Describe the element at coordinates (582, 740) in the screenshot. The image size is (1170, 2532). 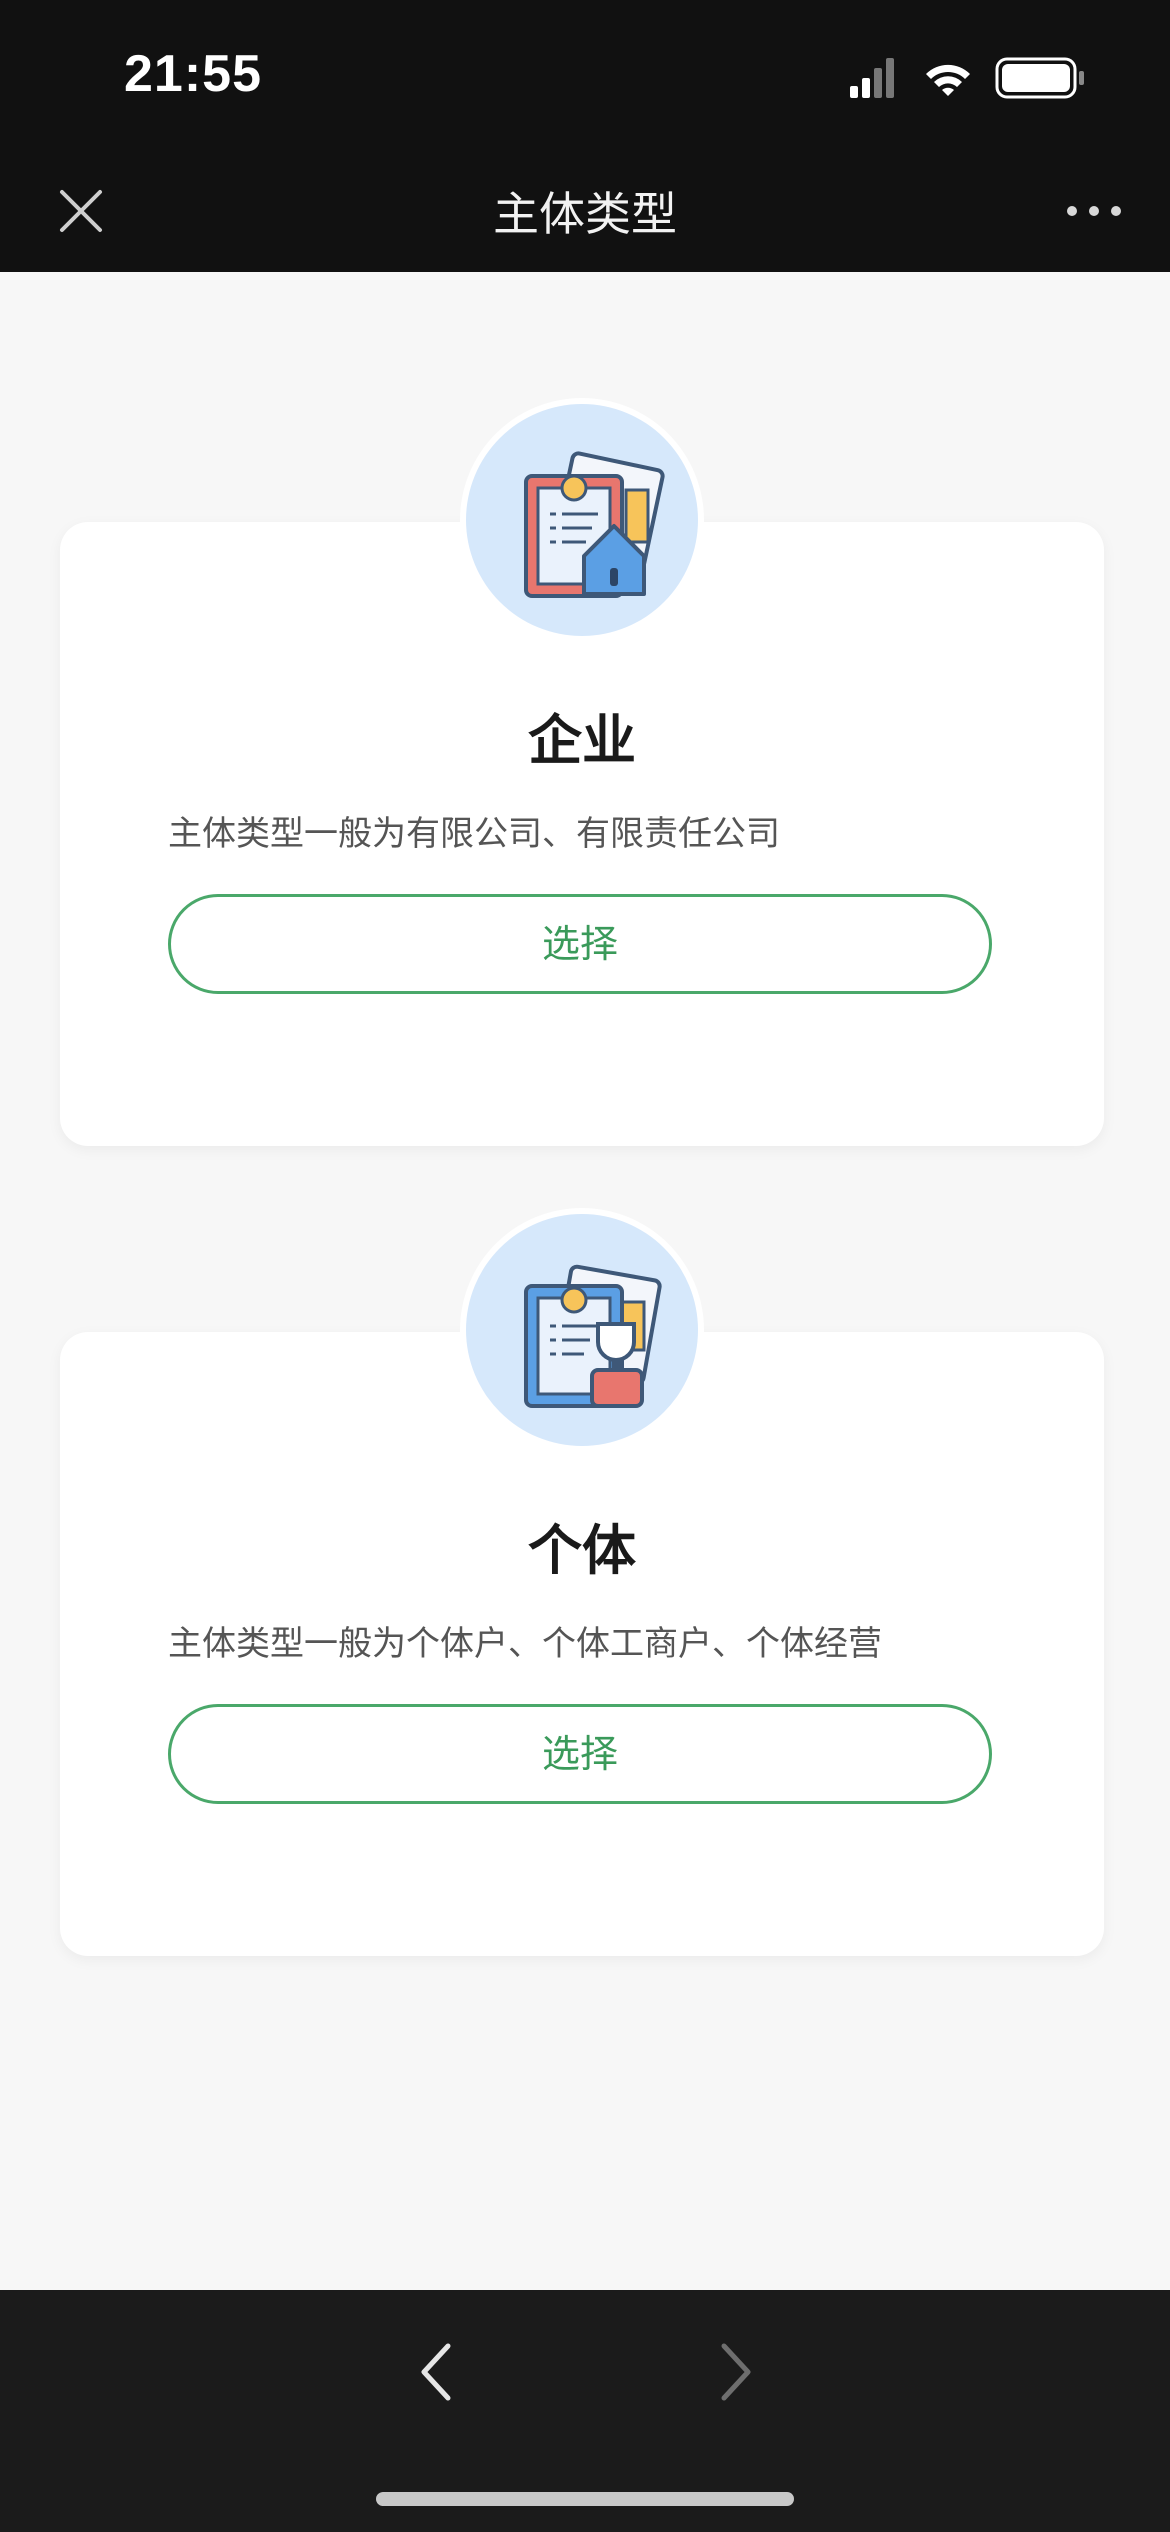
I see `card-title: 企业` at that location.